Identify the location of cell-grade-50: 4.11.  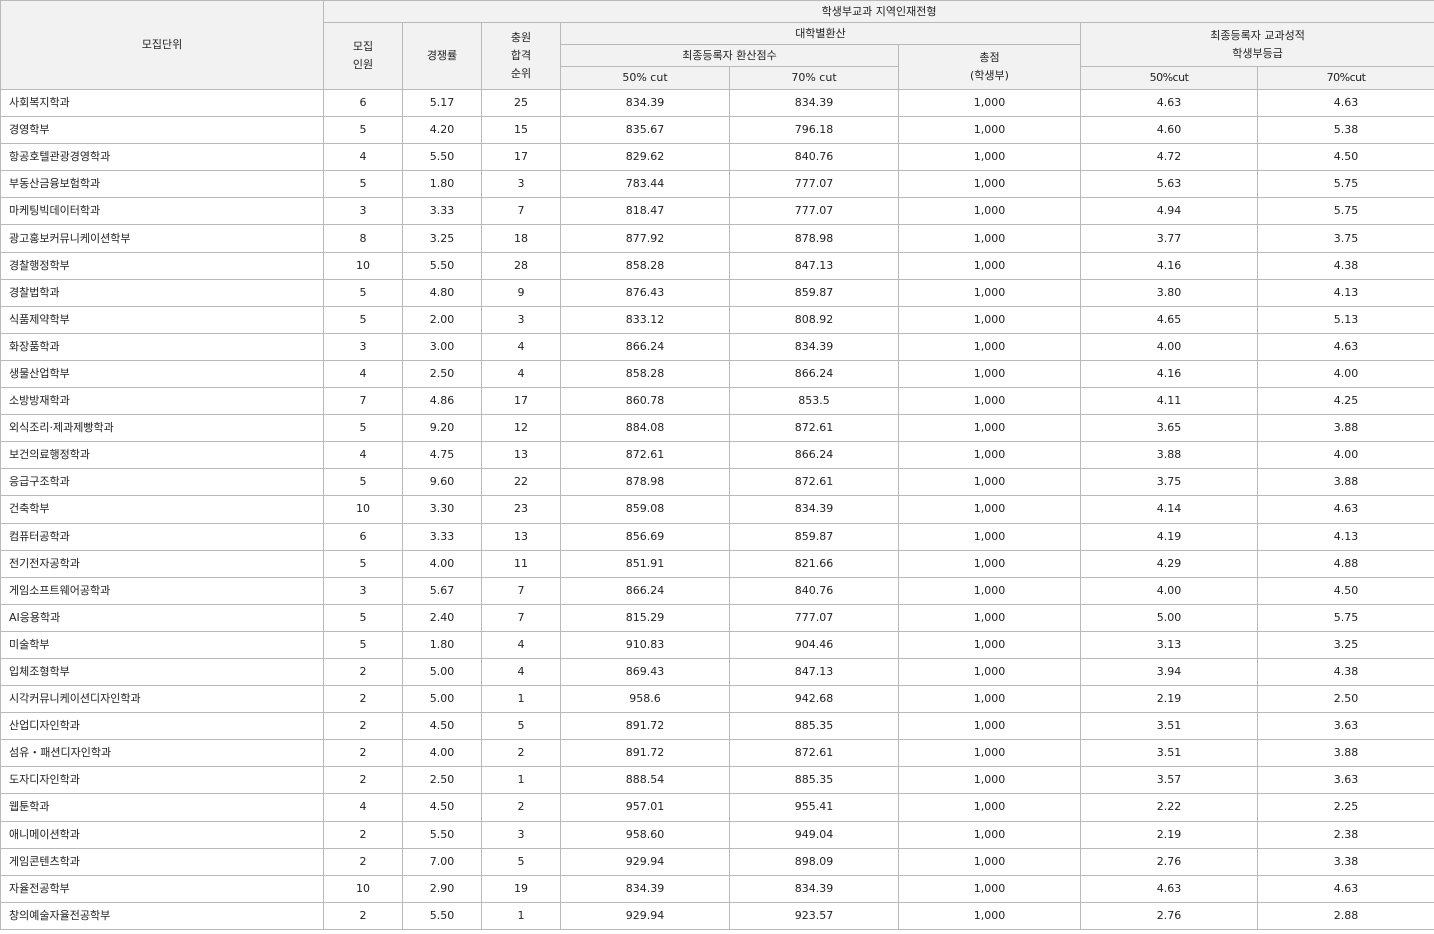
(1169, 401).